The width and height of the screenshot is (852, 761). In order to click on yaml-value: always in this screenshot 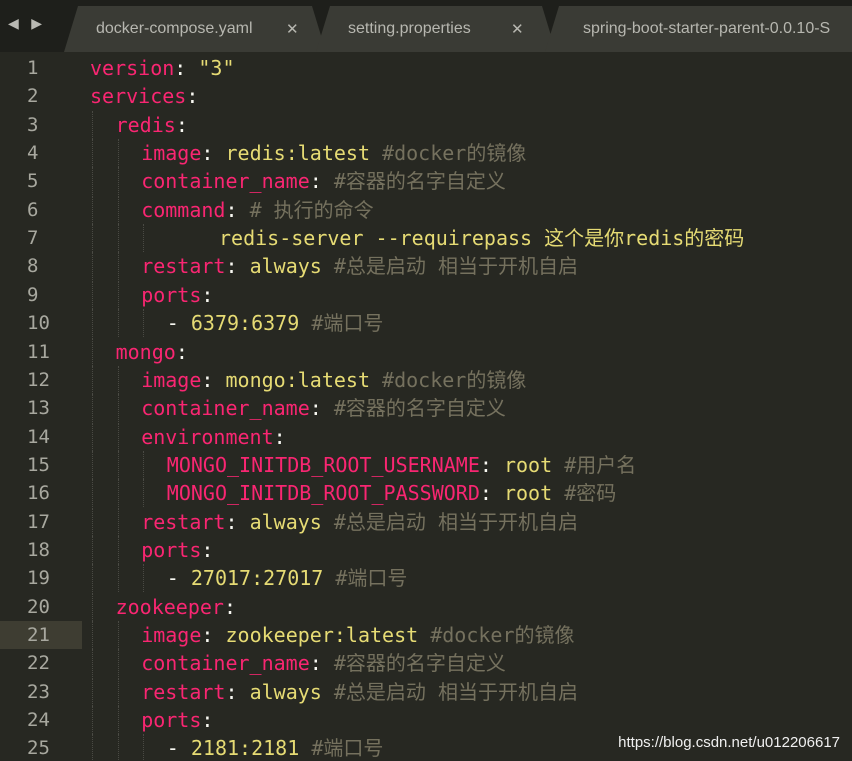, I will do `click(291, 521)`.